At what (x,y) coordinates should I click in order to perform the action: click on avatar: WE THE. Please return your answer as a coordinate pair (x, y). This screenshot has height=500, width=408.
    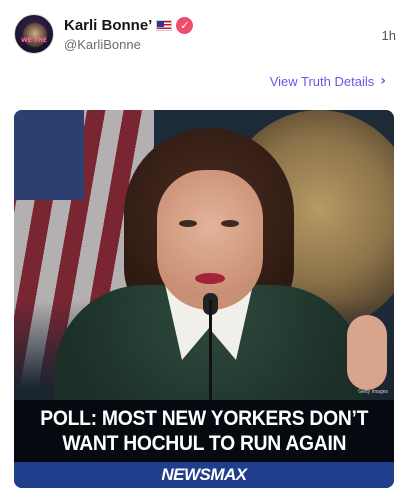
    Looking at the image, I should click on (34, 34).